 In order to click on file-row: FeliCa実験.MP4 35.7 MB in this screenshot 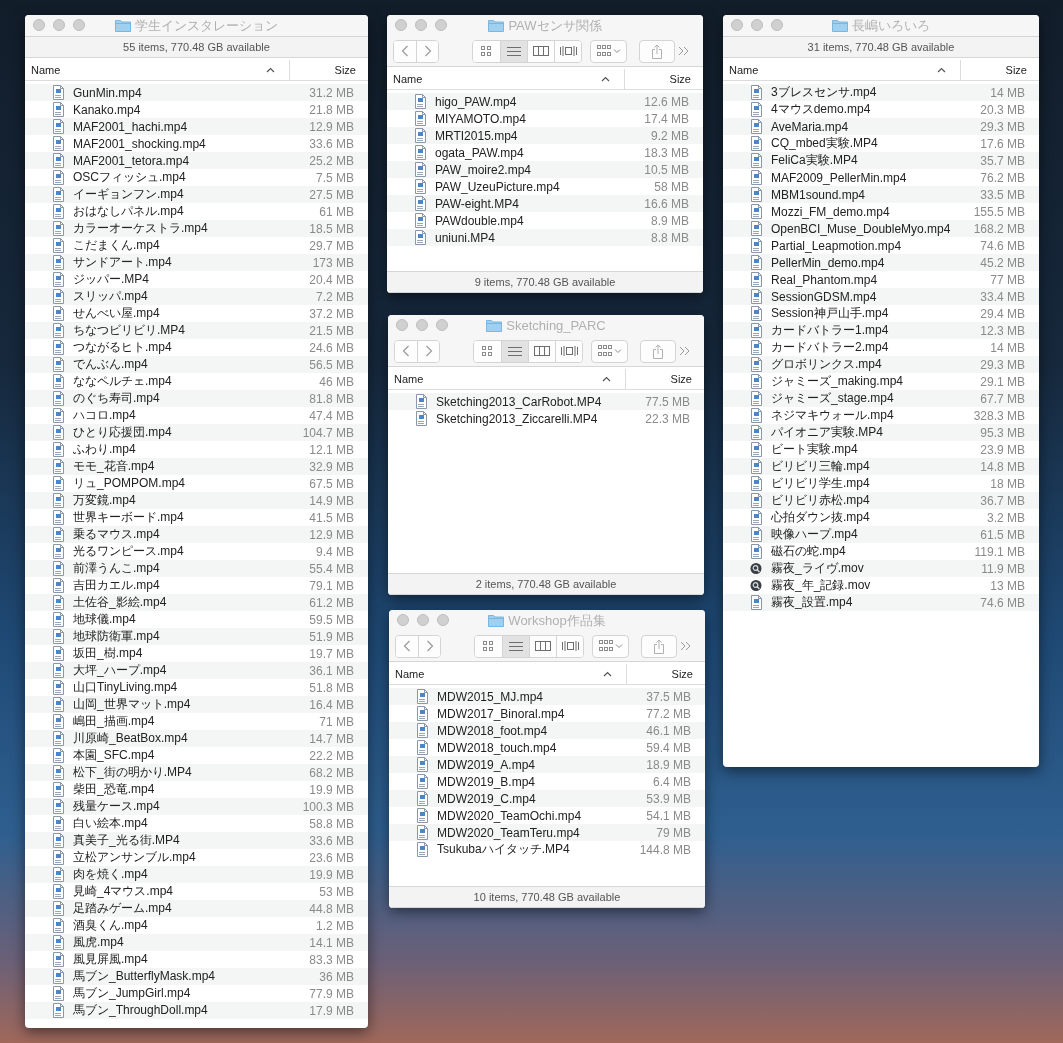, I will do `click(881, 160)`.